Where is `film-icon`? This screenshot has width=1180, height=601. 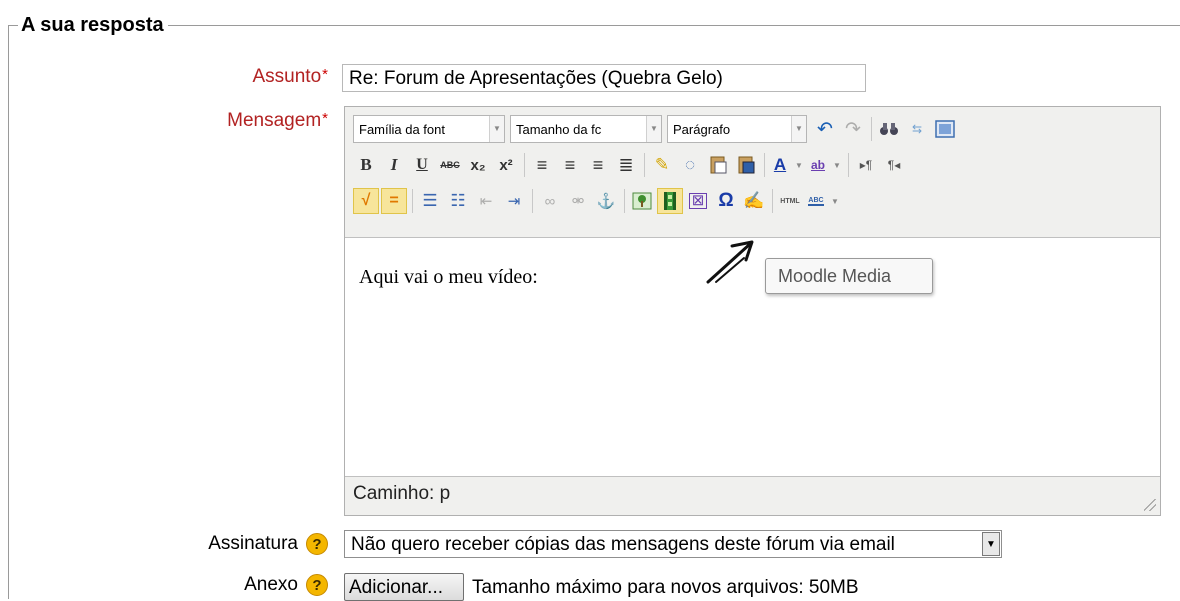 film-icon is located at coordinates (670, 201).